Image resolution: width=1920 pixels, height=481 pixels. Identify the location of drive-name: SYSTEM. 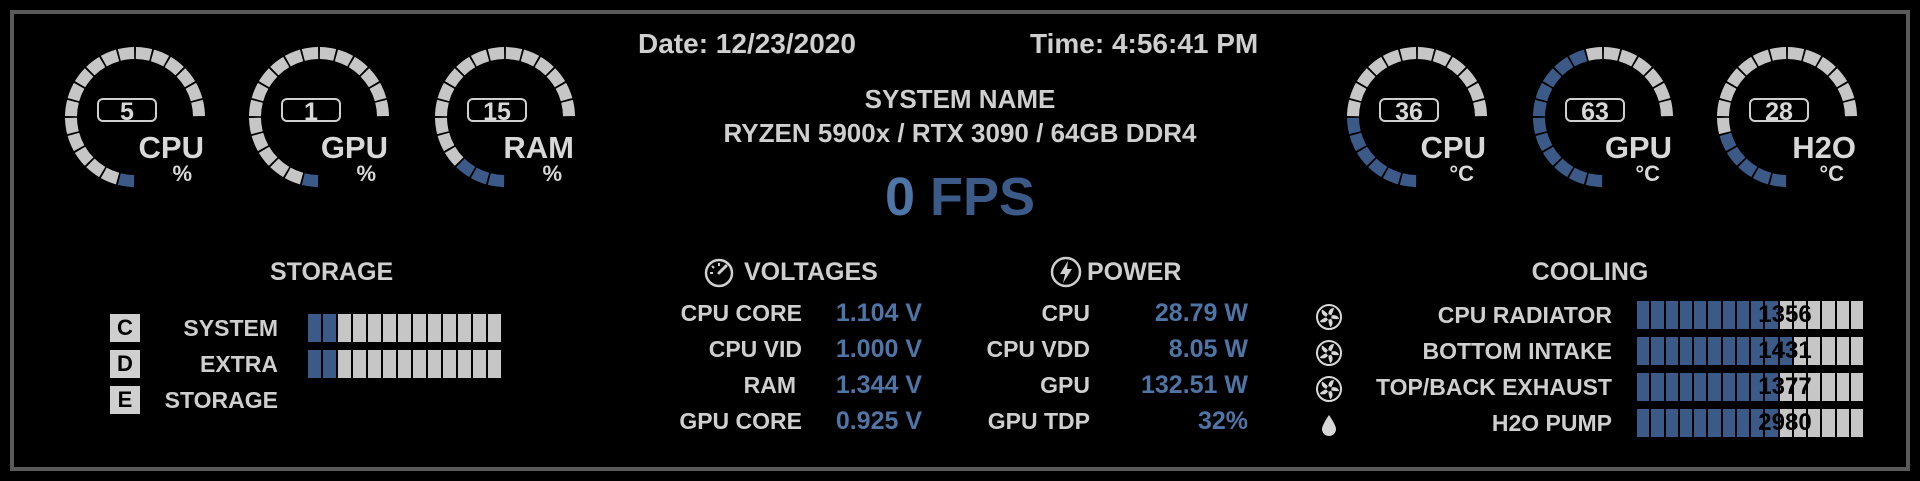
(230, 328).